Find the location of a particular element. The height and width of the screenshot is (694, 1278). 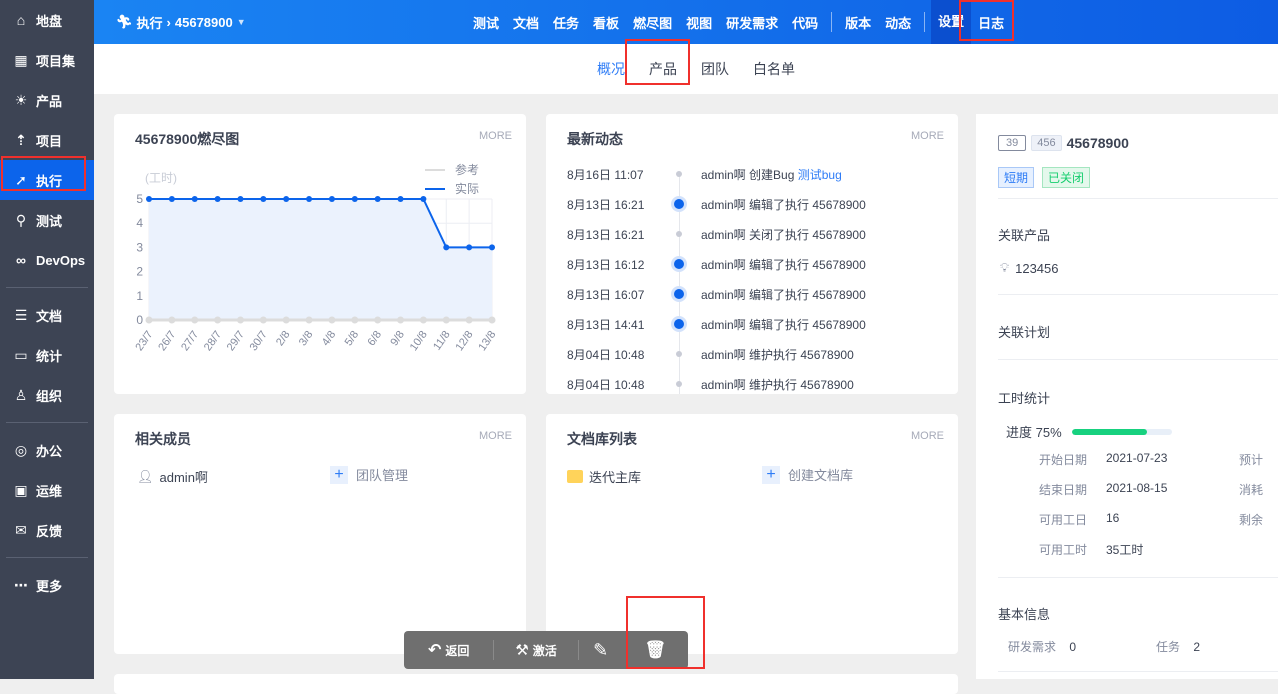

activity-time: 8月13日 14:41 is located at coordinates (606, 324).